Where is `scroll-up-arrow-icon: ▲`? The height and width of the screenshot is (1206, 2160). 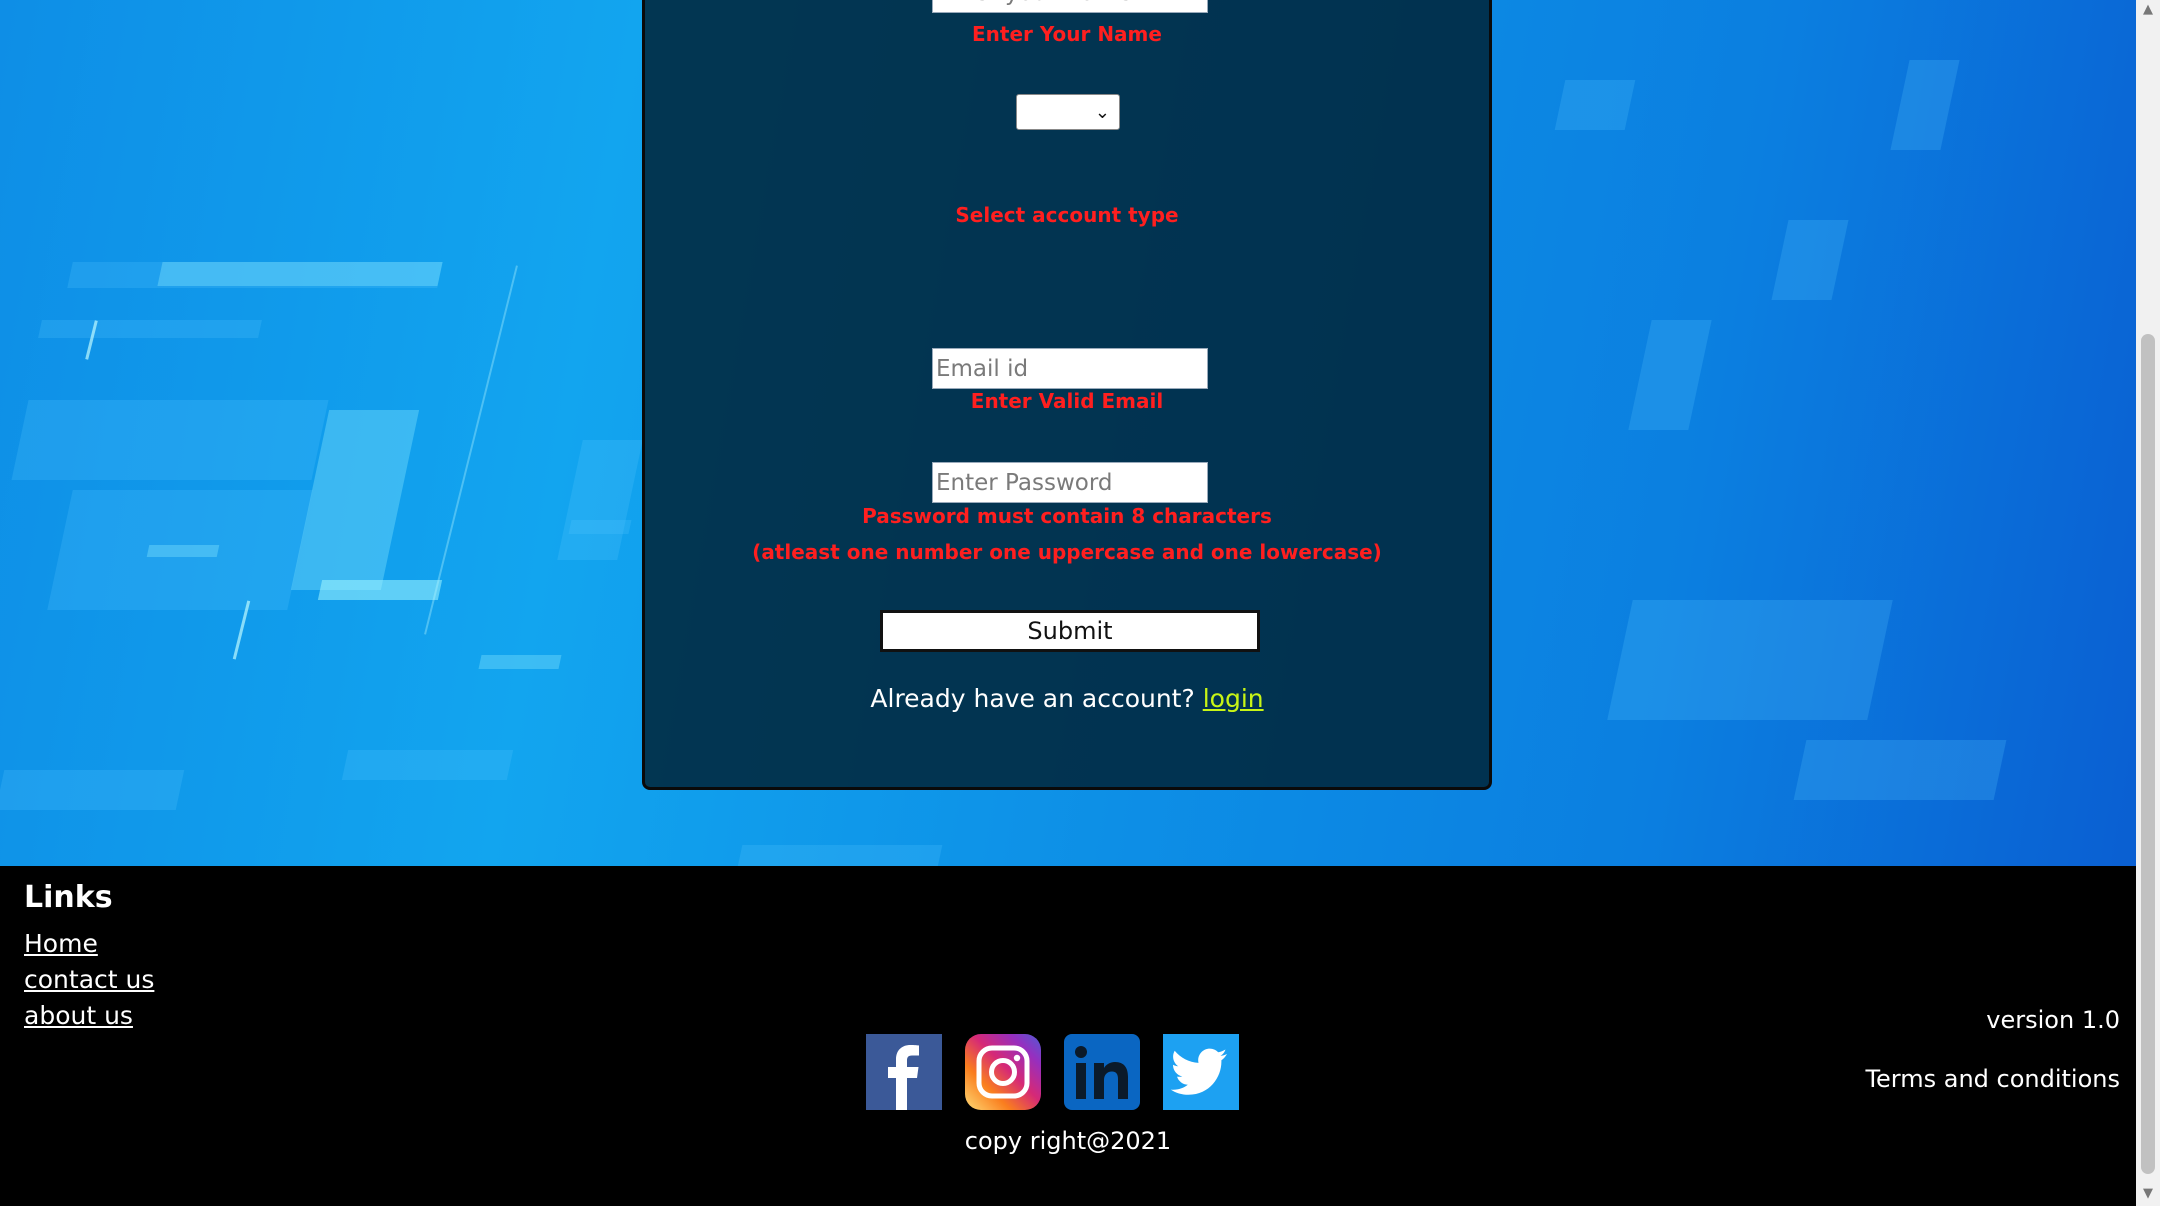
scroll-up-arrow-icon: ▲ is located at coordinates (2148, 9).